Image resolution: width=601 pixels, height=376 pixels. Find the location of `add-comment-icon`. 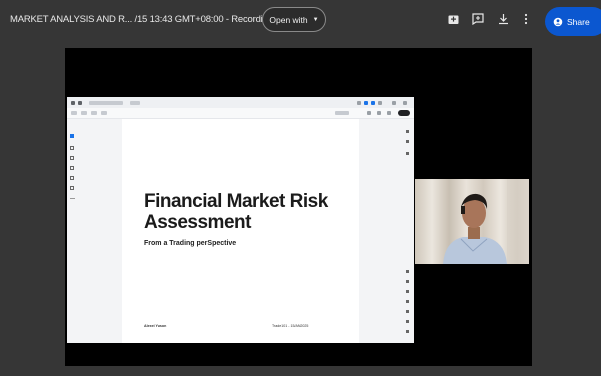

add-comment-icon is located at coordinates (478, 19).